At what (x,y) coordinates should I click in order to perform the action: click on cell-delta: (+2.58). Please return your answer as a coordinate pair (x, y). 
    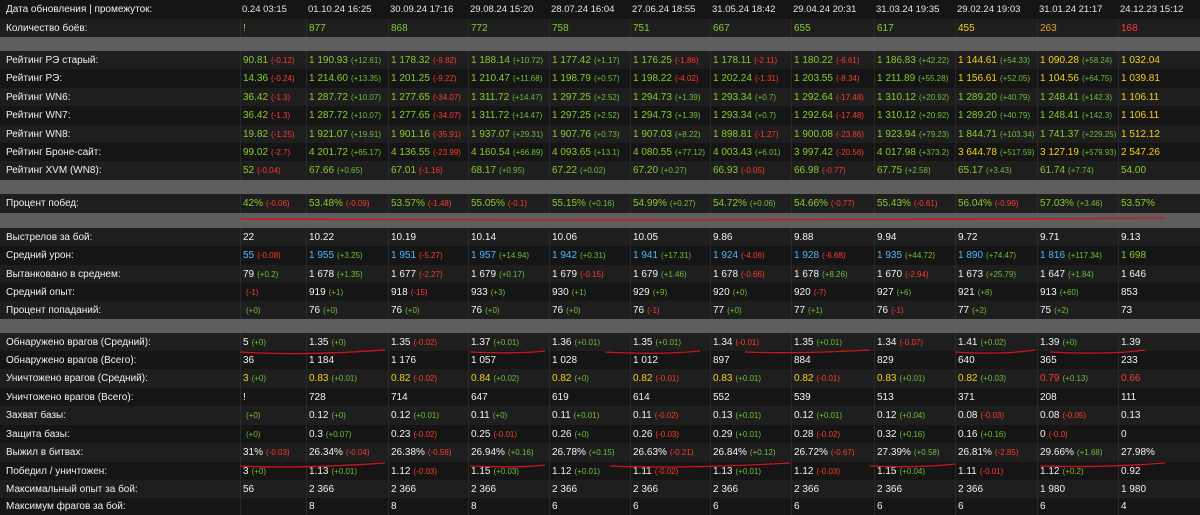
    Looking at the image, I should click on (918, 170).